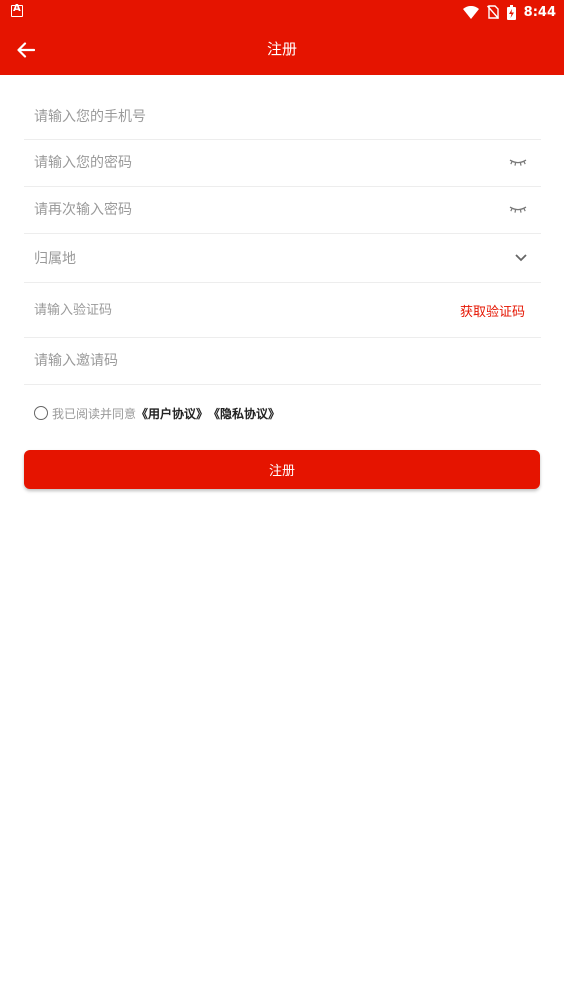 Image resolution: width=564 pixels, height=1002 pixels. I want to click on page-title: 注册, so click(281, 49).